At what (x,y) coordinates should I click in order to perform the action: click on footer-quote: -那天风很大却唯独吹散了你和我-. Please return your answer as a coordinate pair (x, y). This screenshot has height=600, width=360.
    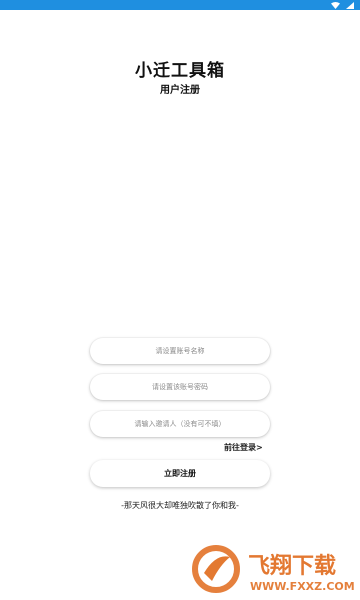
    Looking at the image, I should click on (180, 505).